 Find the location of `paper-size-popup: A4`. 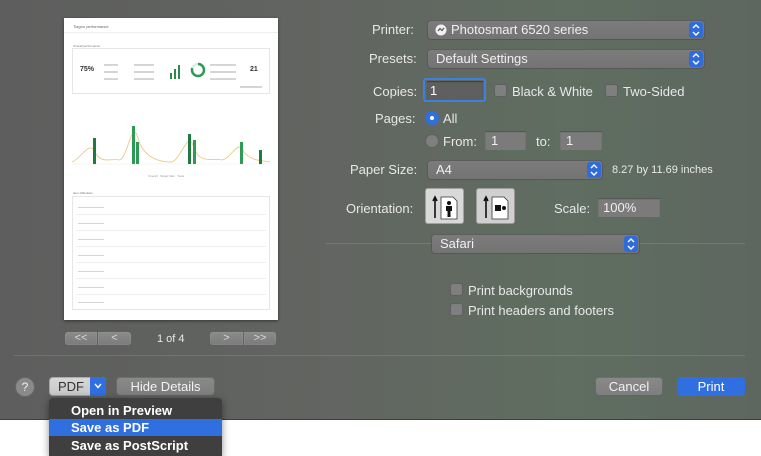

paper-size-popup: A4 is located at coordinates (515, 170).